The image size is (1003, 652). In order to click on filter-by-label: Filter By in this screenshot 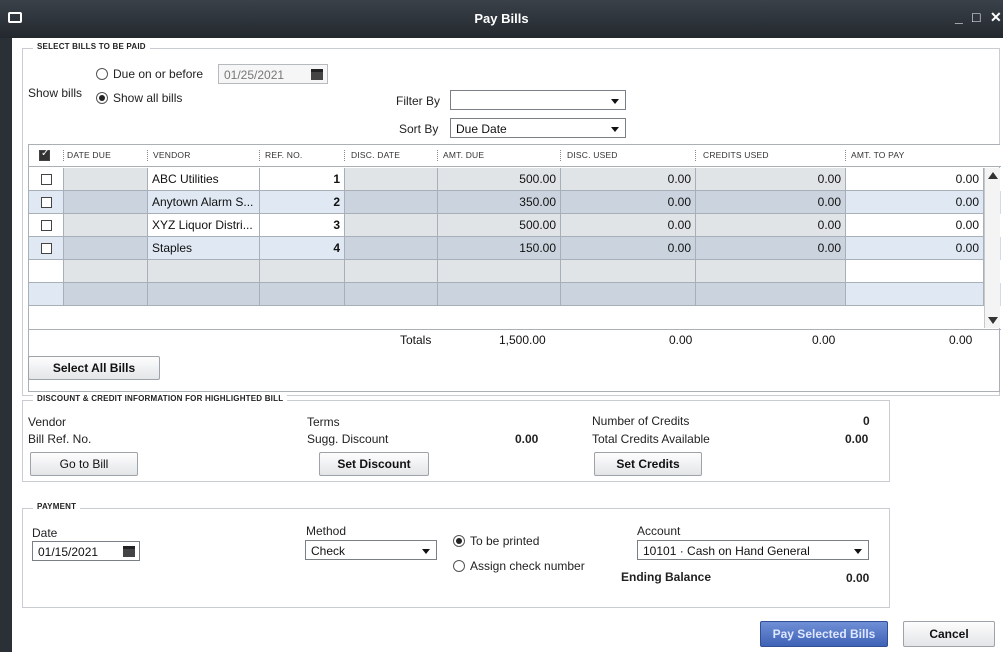, I will do `click(418, 101)`.